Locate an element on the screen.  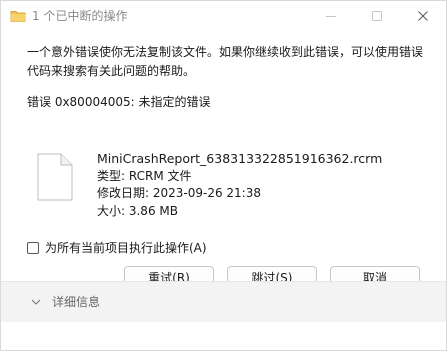
close-button is located at coordinates (423, 16).